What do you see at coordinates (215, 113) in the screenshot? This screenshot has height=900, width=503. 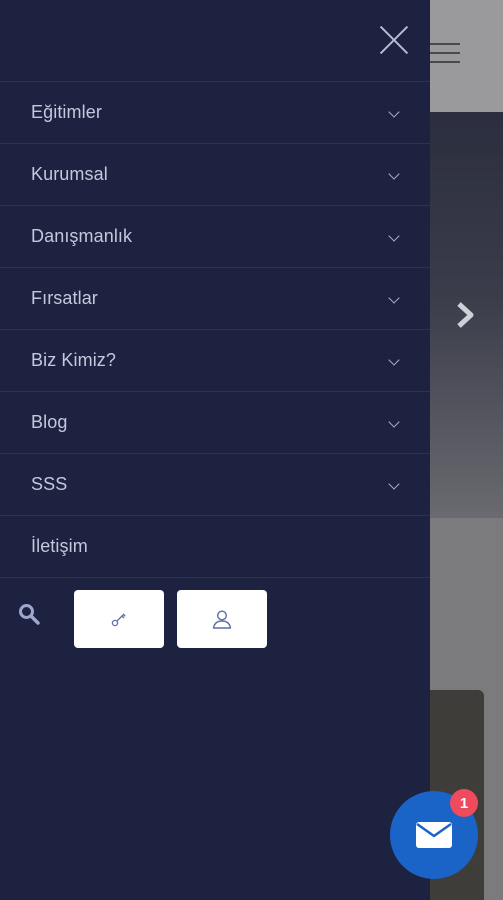 I see `menu-item-egitimler: Eğitimler` at bounding box center [215, 113].